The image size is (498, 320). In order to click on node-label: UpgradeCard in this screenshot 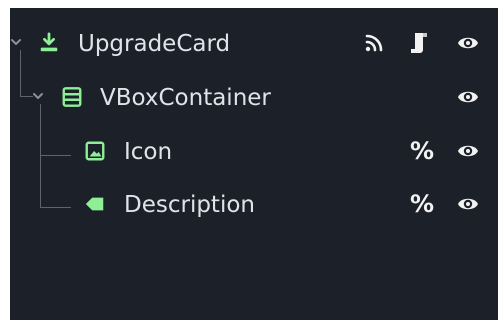, I will do `click(154, 44)`.